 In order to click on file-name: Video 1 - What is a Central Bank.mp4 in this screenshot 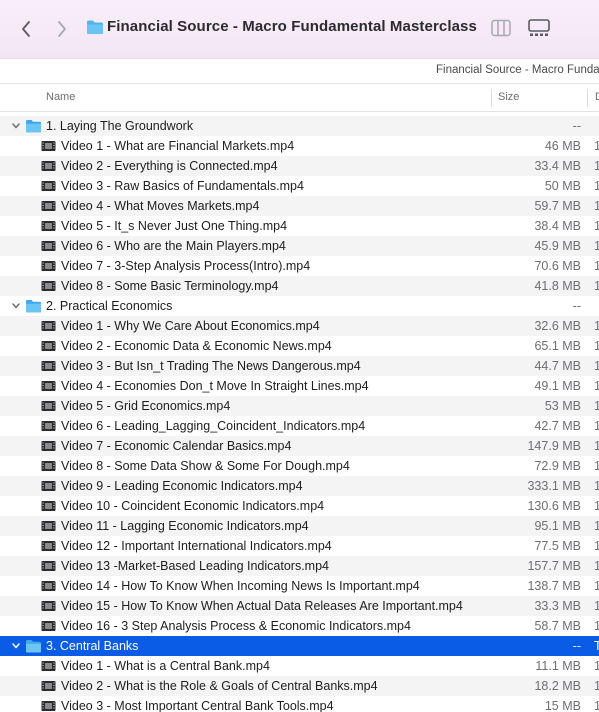, I will do `click(165, 666)`.